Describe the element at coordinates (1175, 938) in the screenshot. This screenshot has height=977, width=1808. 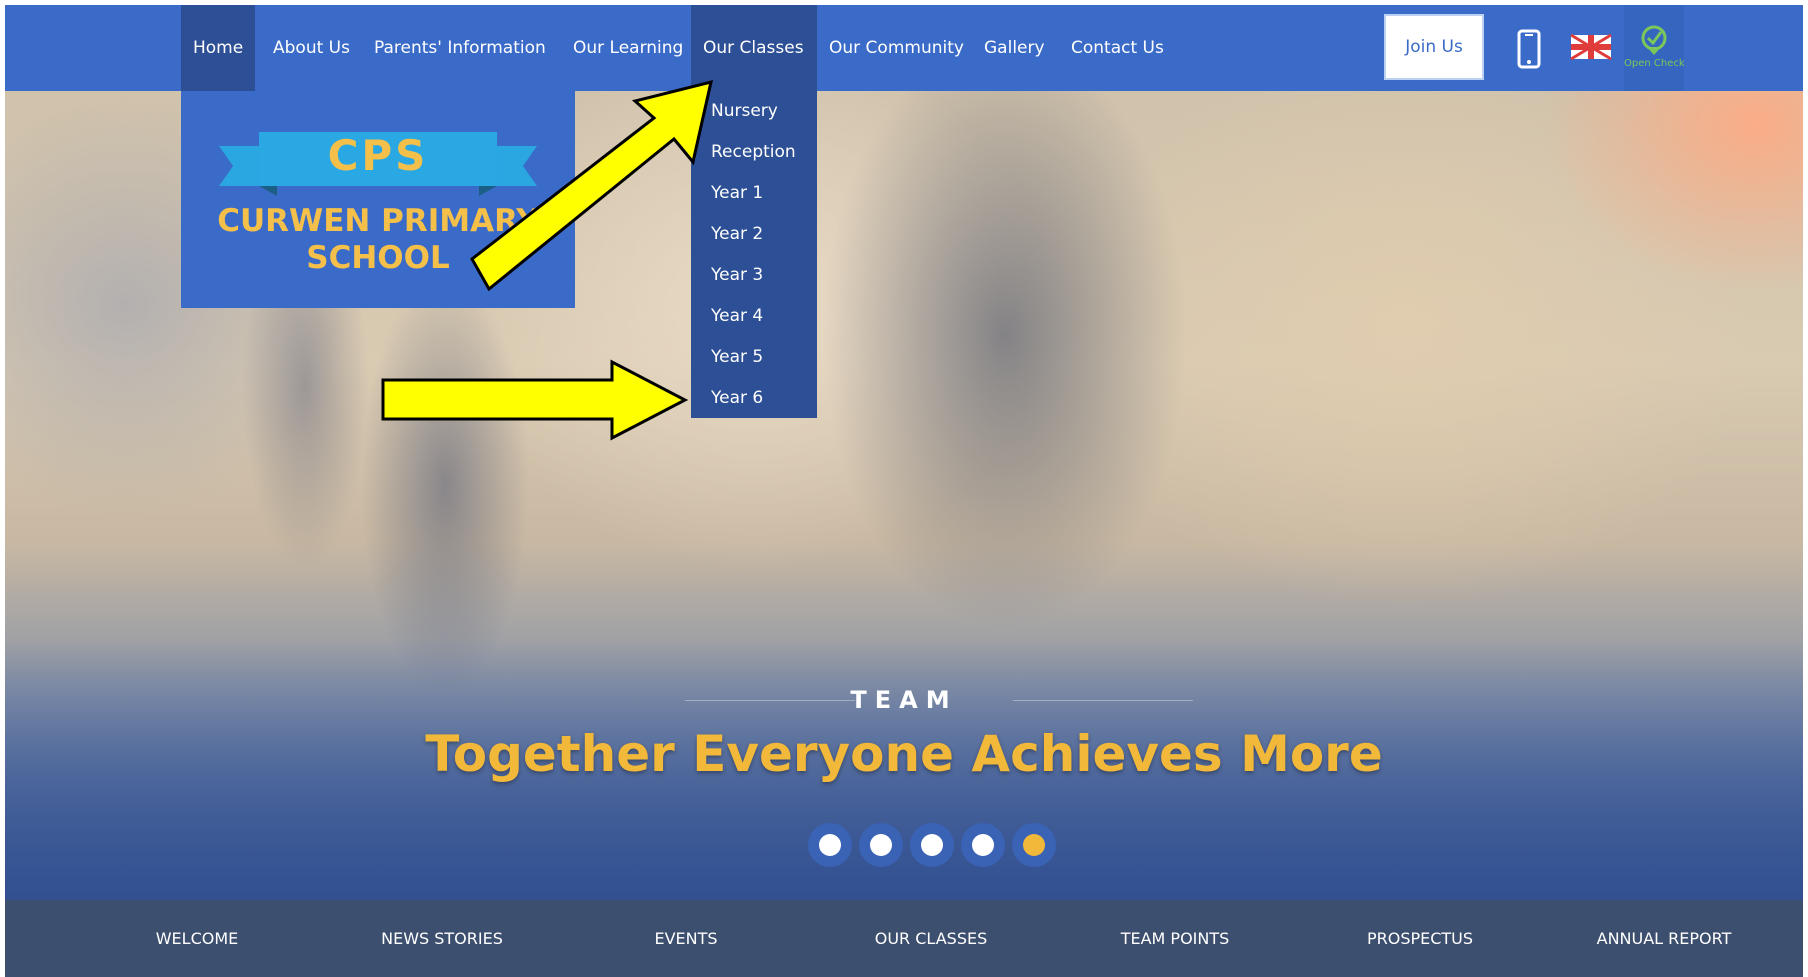
I see `quick-link-team-points: TEAM POINTS` at that location.